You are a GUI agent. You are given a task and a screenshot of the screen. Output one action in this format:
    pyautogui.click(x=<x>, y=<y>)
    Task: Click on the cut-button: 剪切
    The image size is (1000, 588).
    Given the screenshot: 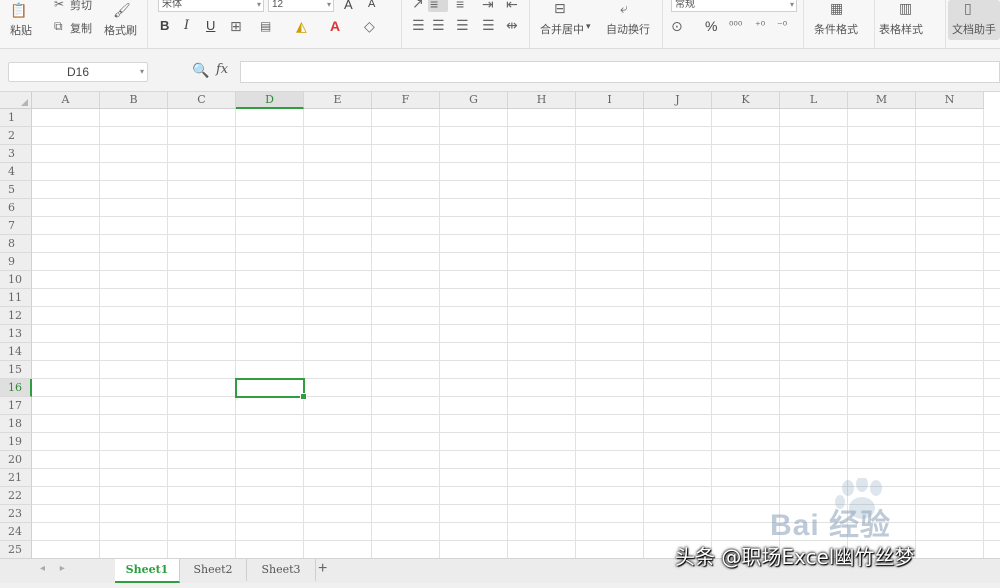 What is the action you would take?
    pyautogui.click(x=81, y=6)
    